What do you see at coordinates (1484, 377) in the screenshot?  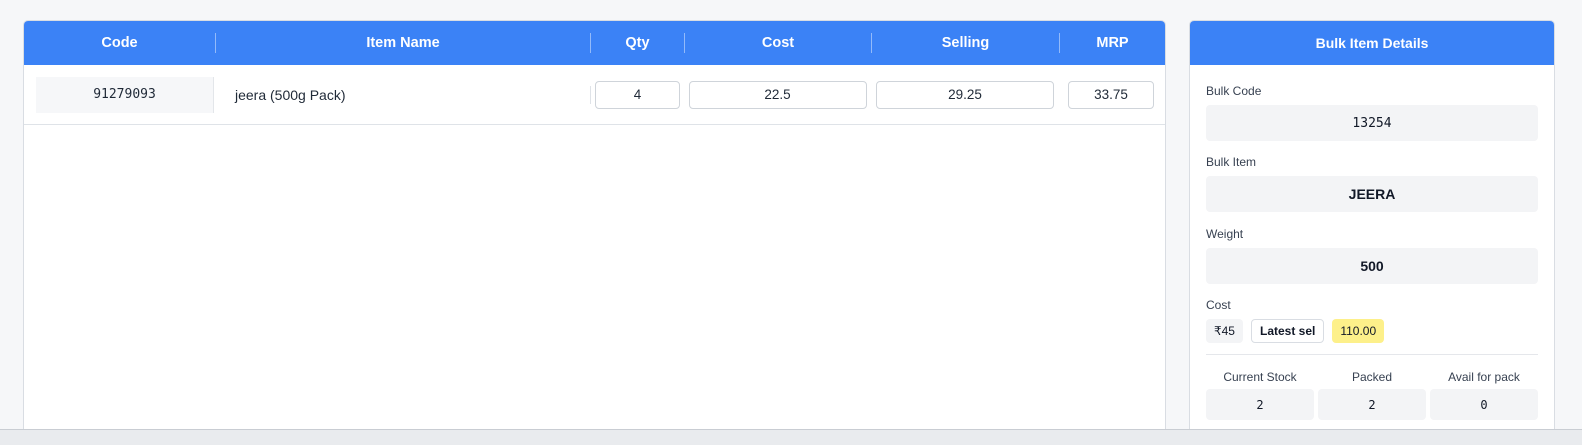 I see `avail-for-pack-label: Avail for pack` at bounding box center [1484, 377].